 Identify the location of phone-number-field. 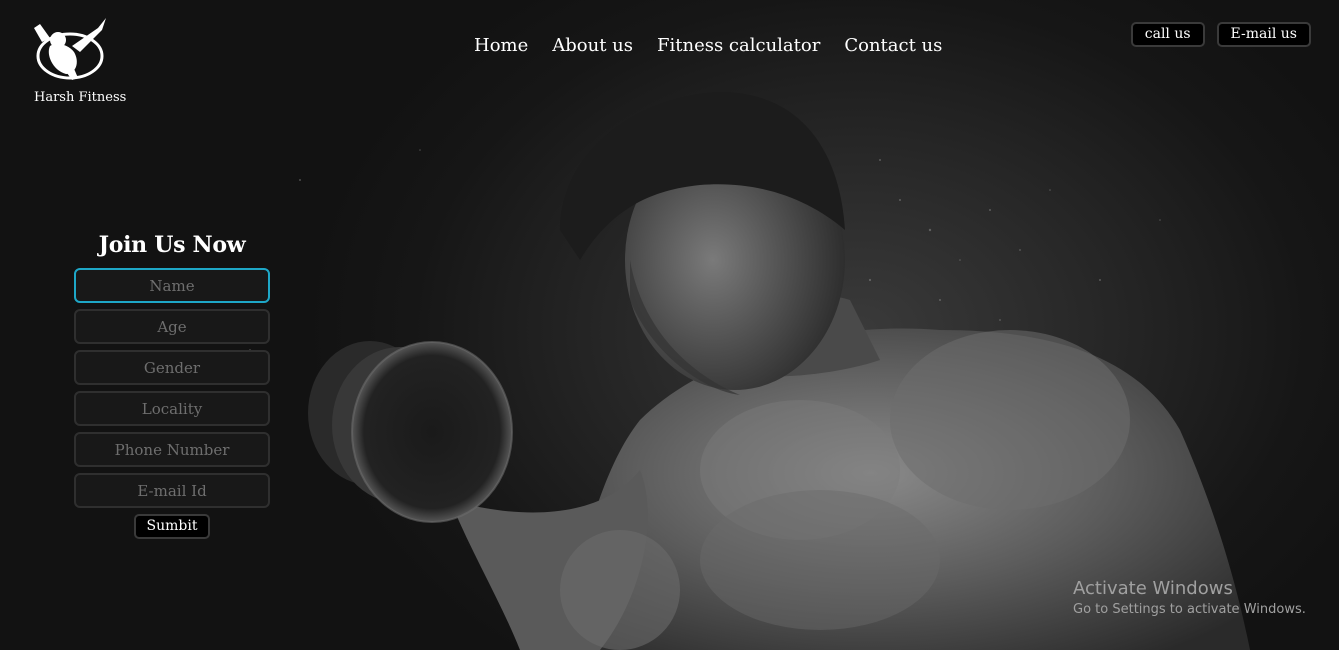
(172, 449).